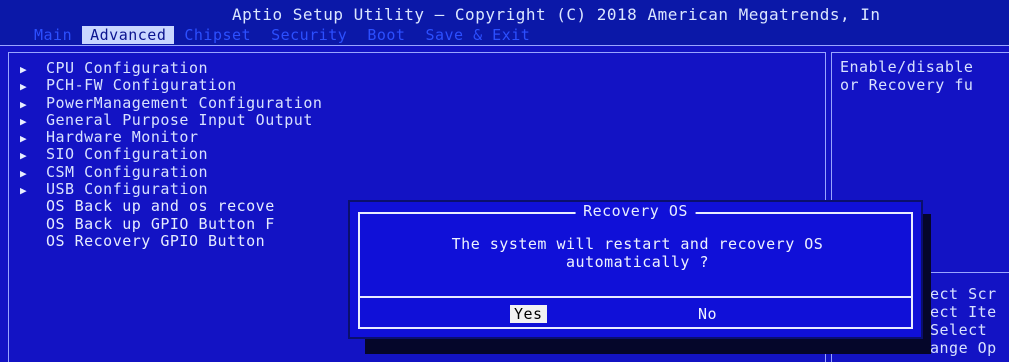 The height and width of the screenshot is (362, 1009). What do you see at coordinates (141, 85) in the screenshot?
I see `menu-item-label: PCH-FW Configuration` at bounding box center [141, 85].